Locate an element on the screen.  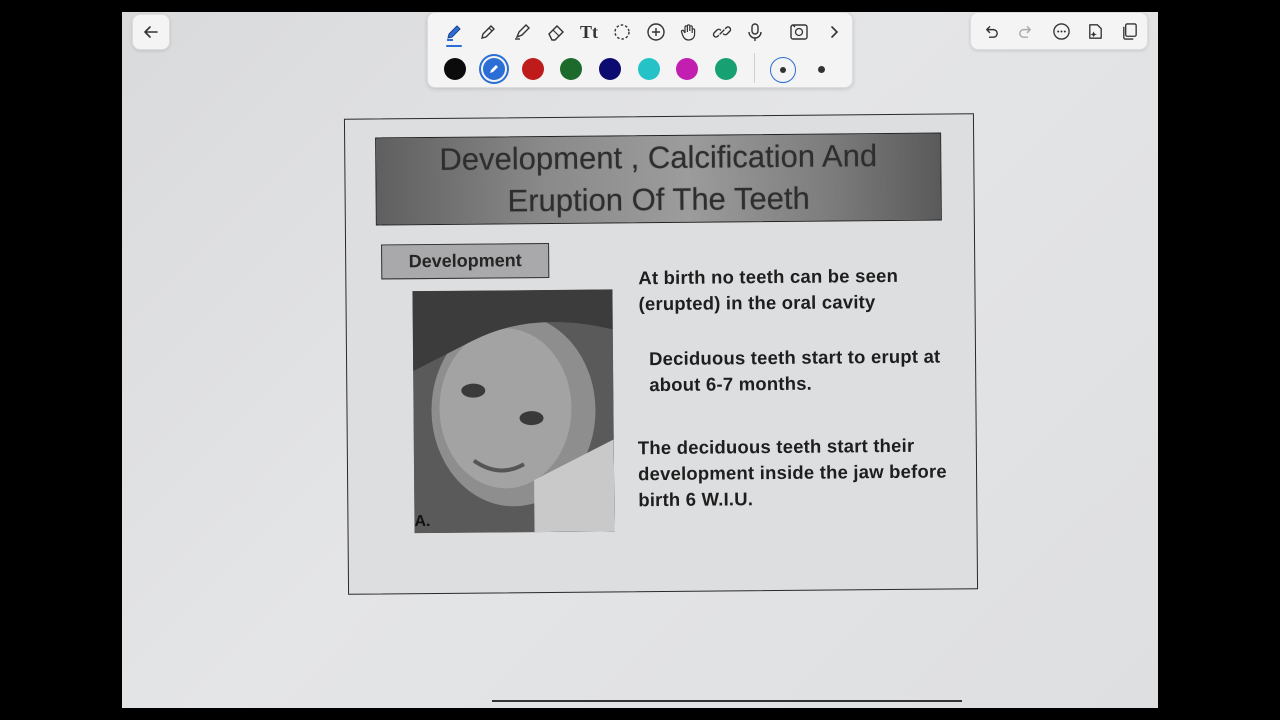
text-tool-icon: Tt is located at coordinates (589, 31).